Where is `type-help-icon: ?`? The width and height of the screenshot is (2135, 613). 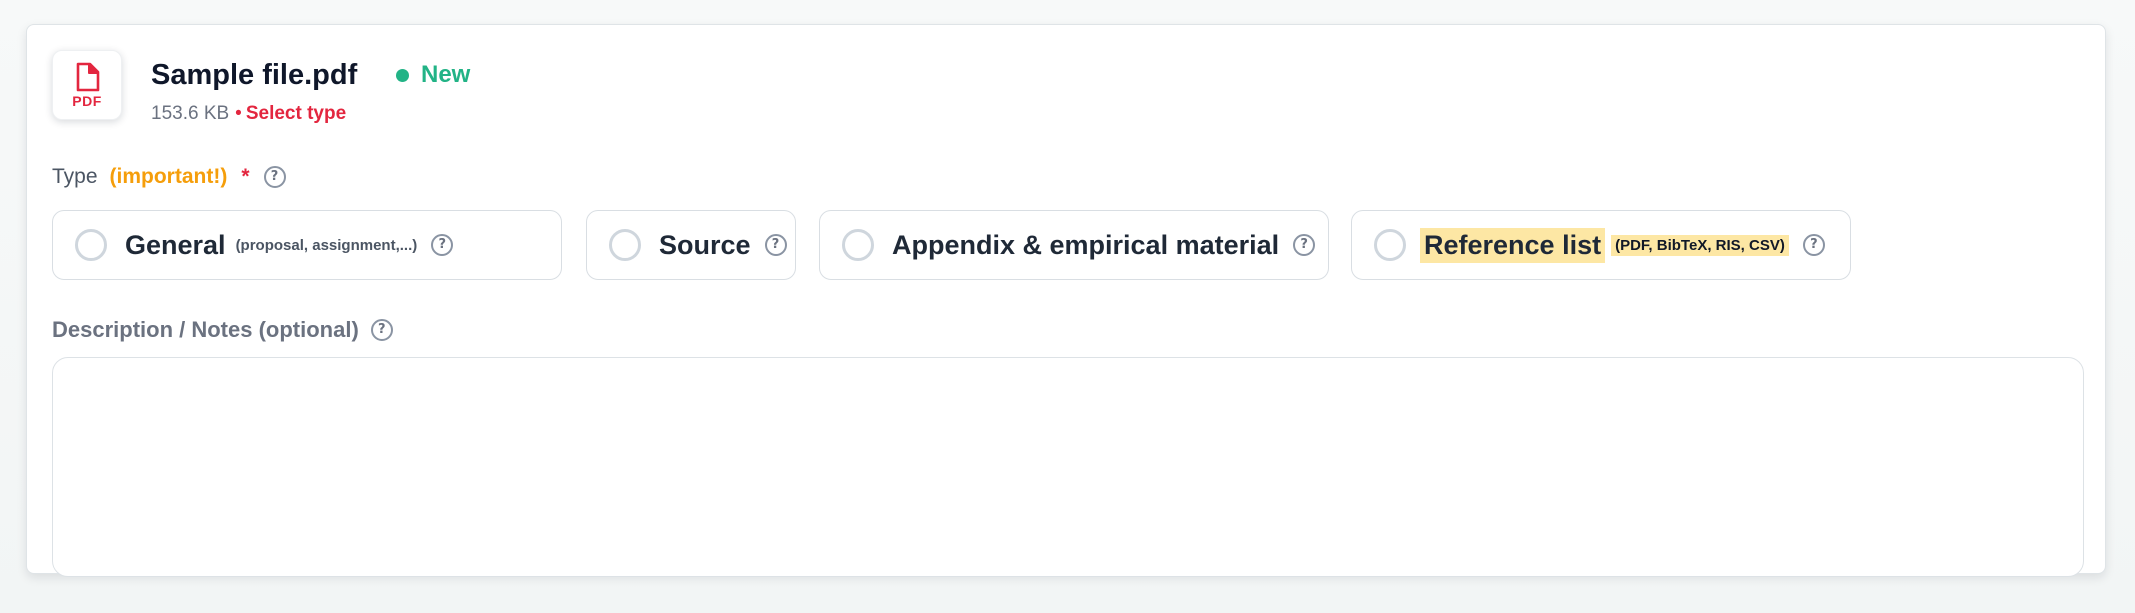
type-help-icon: ? is located at coordinates (274, 177).